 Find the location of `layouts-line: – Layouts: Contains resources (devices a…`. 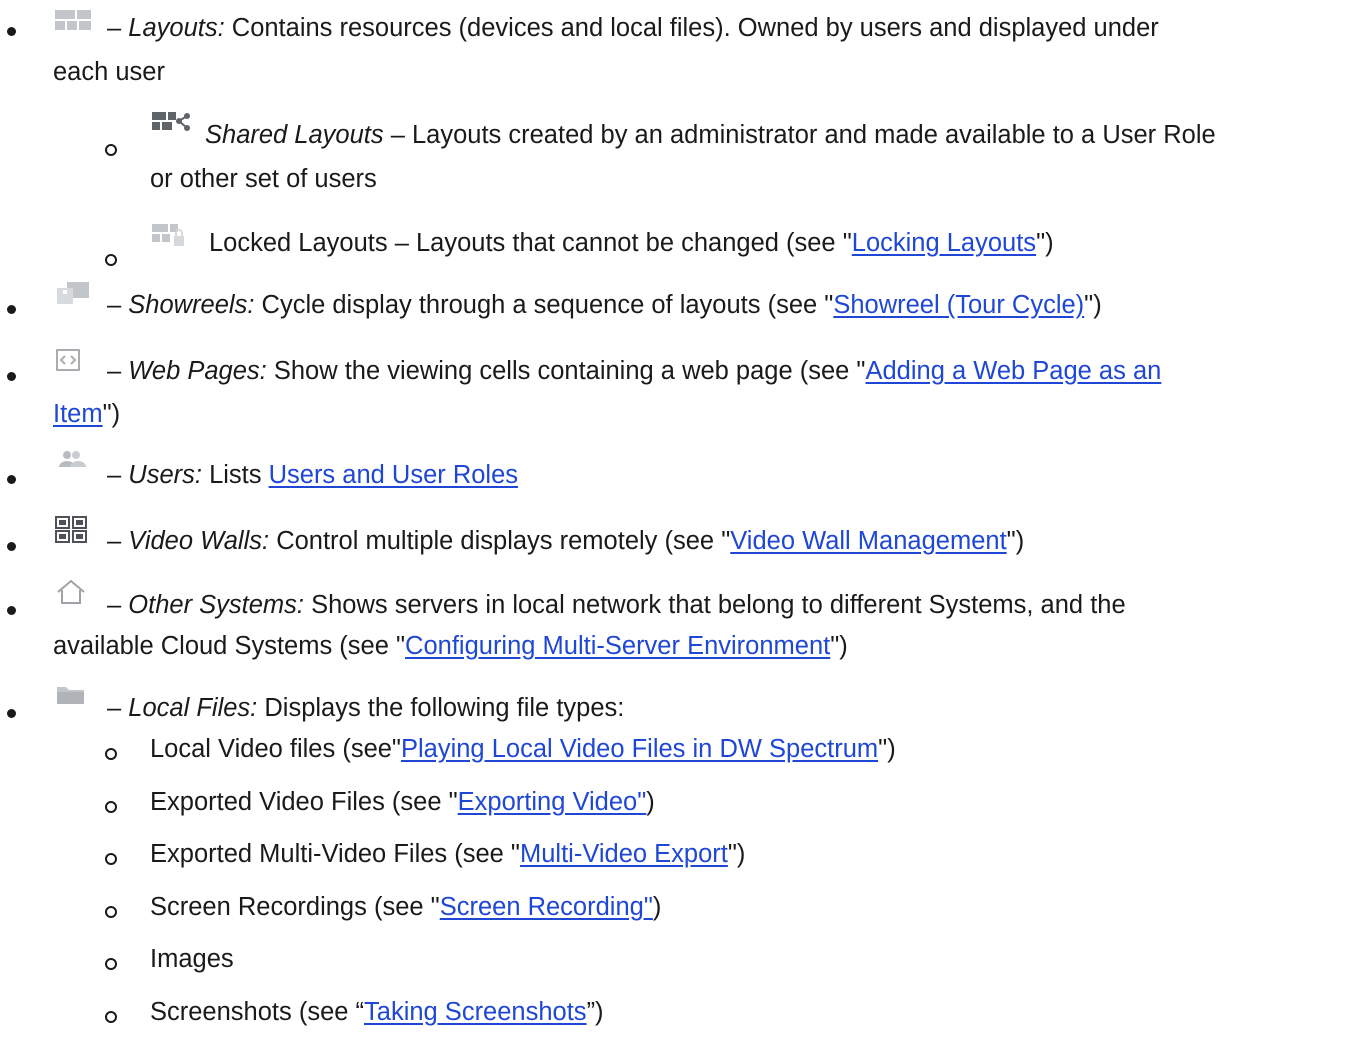

layouts-line: – Layouts: Contains resources (devices a… is located at coordinates (633, 28).